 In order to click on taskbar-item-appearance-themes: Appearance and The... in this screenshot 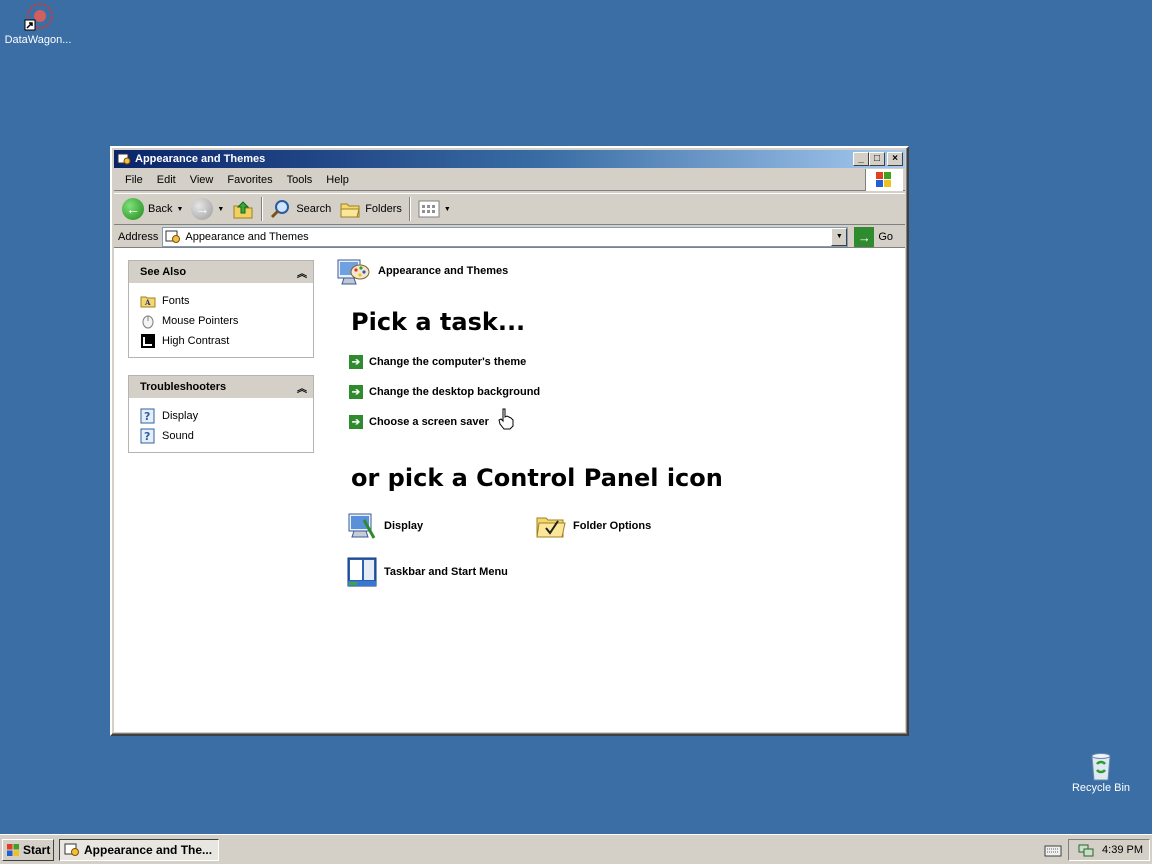, I will do `click(139, 850)`.